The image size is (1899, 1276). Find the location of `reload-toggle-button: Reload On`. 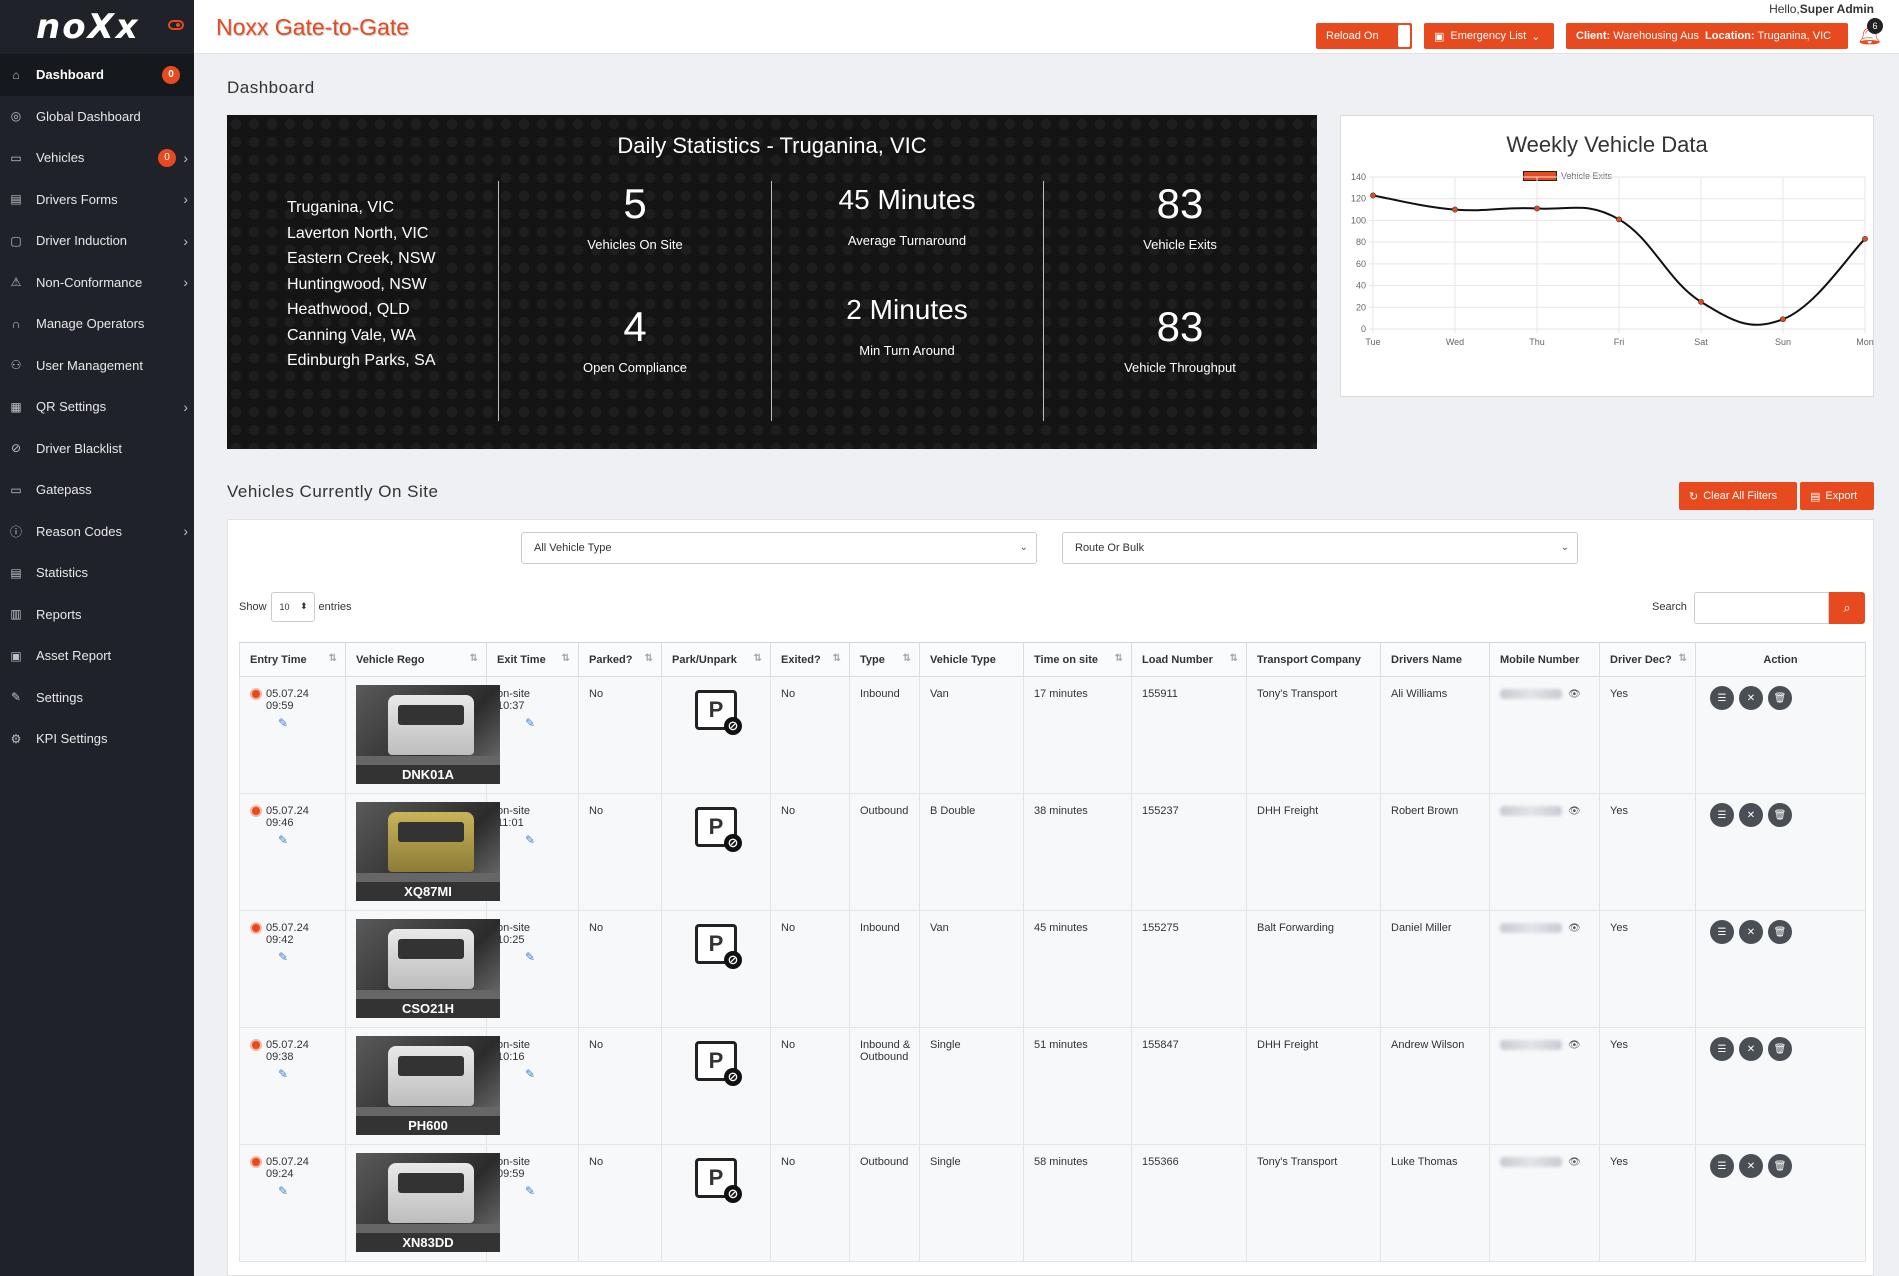

reload-toggle-button: Reload On is located at coordinates (1364, 36).